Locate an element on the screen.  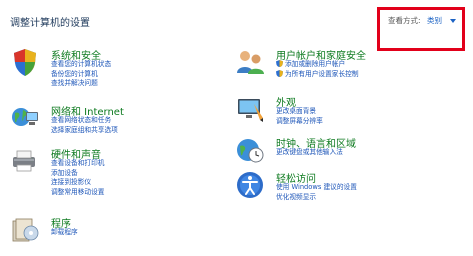
link-windows-recommended: 使用 Windows 建议的设置 is located at coordinates (316, 188).